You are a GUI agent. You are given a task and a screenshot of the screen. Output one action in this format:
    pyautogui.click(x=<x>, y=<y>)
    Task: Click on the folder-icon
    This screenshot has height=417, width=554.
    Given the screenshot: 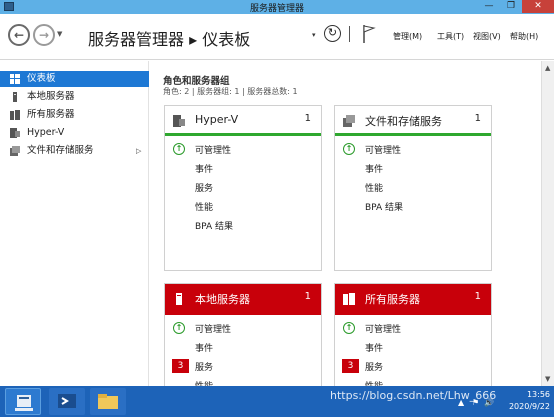 What is the action you would take?
    pyautogui.click(x=108, y=401)
    